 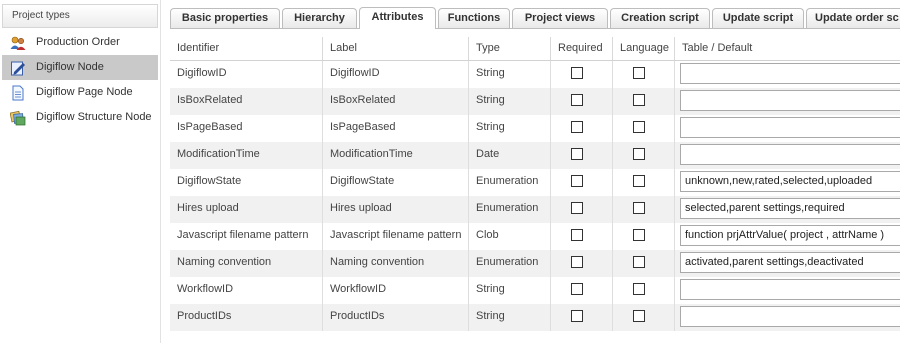 What do you see at coordinates (205, 289) in the screenshot?
I see `cell-identifier: WorkflowID` at bounding box center [205, 289].